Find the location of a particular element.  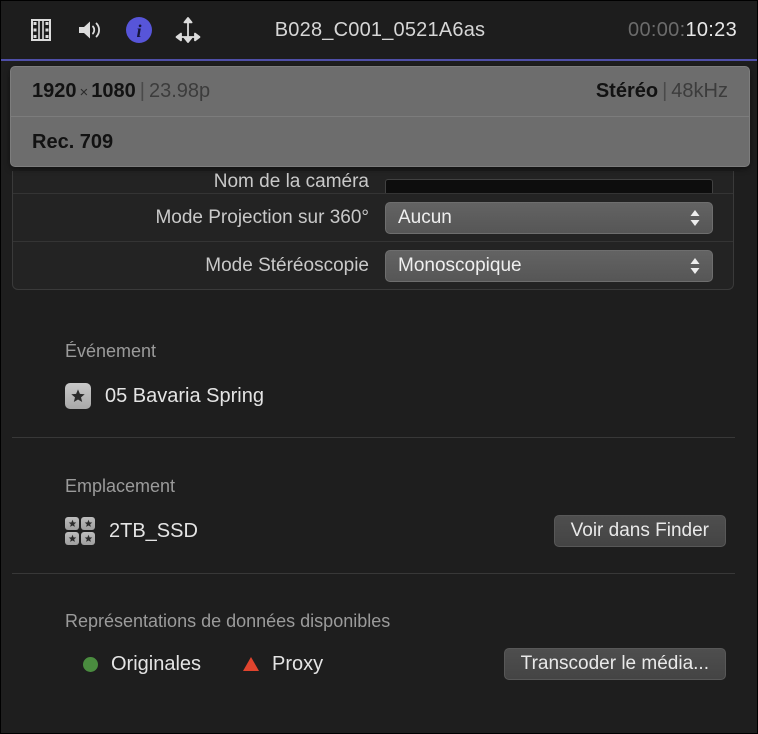

camera-name-row: Nom de la caméra is located at coordinates (373, 182).